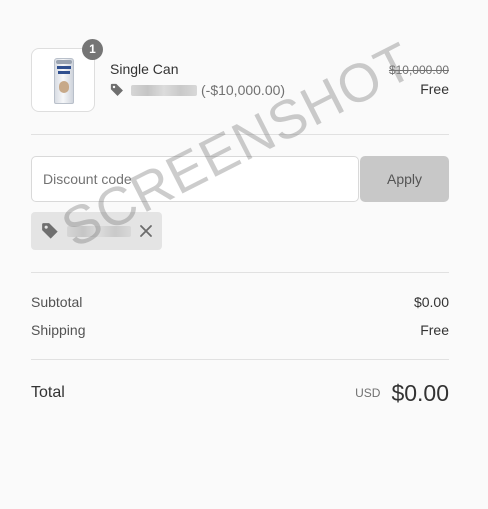 The height and width of the screenshot is (509, 488). What do you see at coordinates (58, 330) in the screenshot?
I see `shipping-label: Shipping` at bounding box center [58, 330].